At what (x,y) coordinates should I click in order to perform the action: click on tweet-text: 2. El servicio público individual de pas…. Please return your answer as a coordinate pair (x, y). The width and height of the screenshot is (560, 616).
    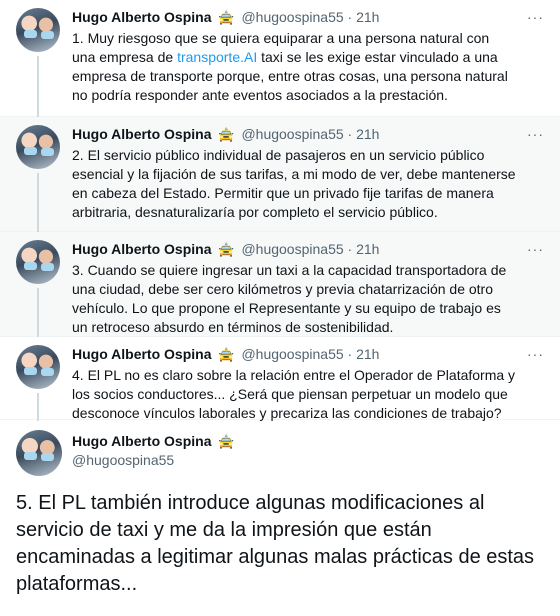
    Looking at the image, I should click on (294, 183).